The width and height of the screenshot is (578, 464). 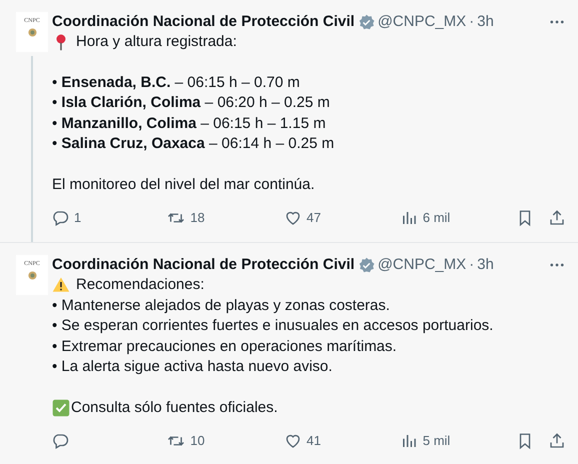 I want to click on views-button: 6 mil, so click(x=458, y=218).